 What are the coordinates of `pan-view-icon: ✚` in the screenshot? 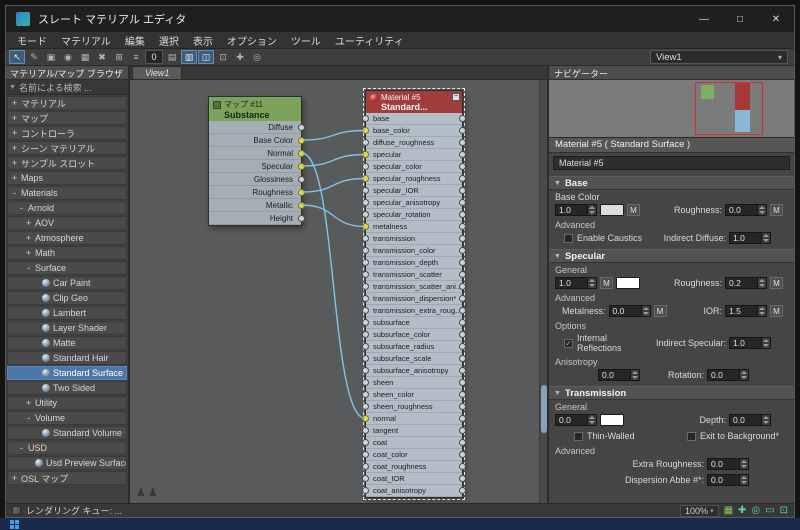 It's located at (742, 511).